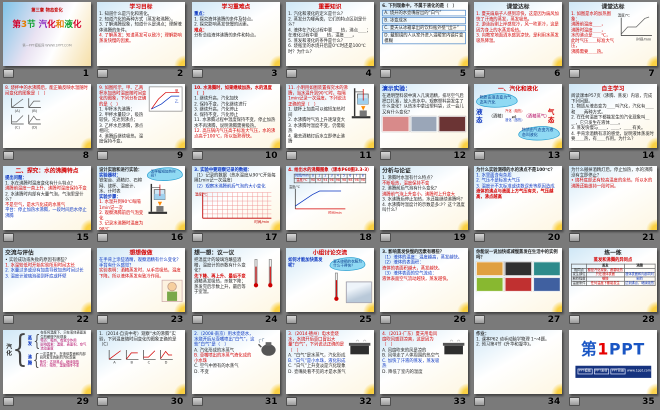 This screenshot has width=660, height=410. I want to click on slide-text-line: 2. 在任何温度下都能发生的汽化现象叫＿＿，它只发生在液体＿＿。, so click(610, 120).